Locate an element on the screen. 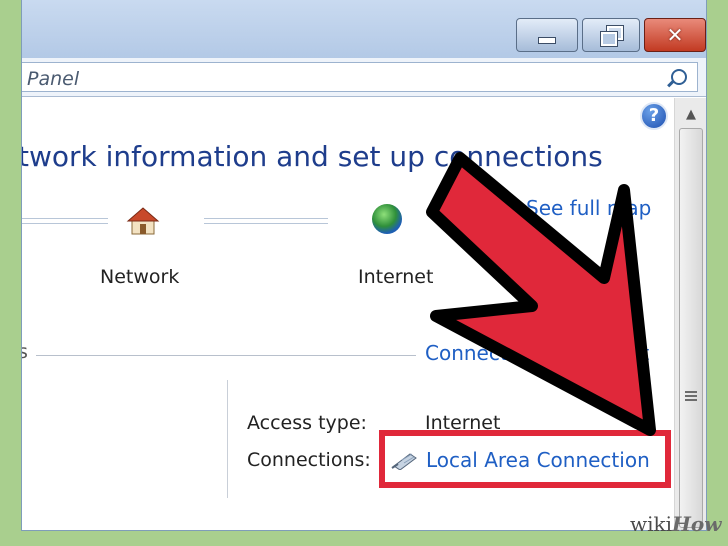 Image resolution: width=728 pixels, height=546 pixels. address-text: Panel is located at coordinates (53, 79).